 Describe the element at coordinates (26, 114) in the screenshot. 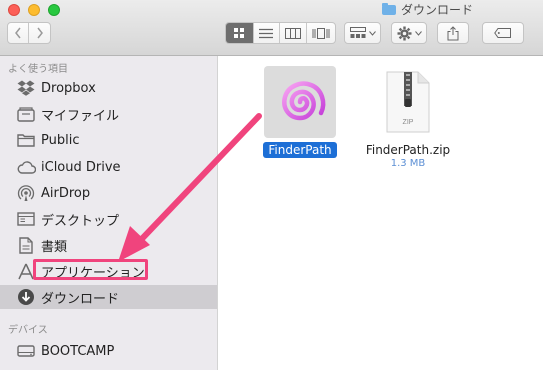

I see `all-my-files-icon` at that location.